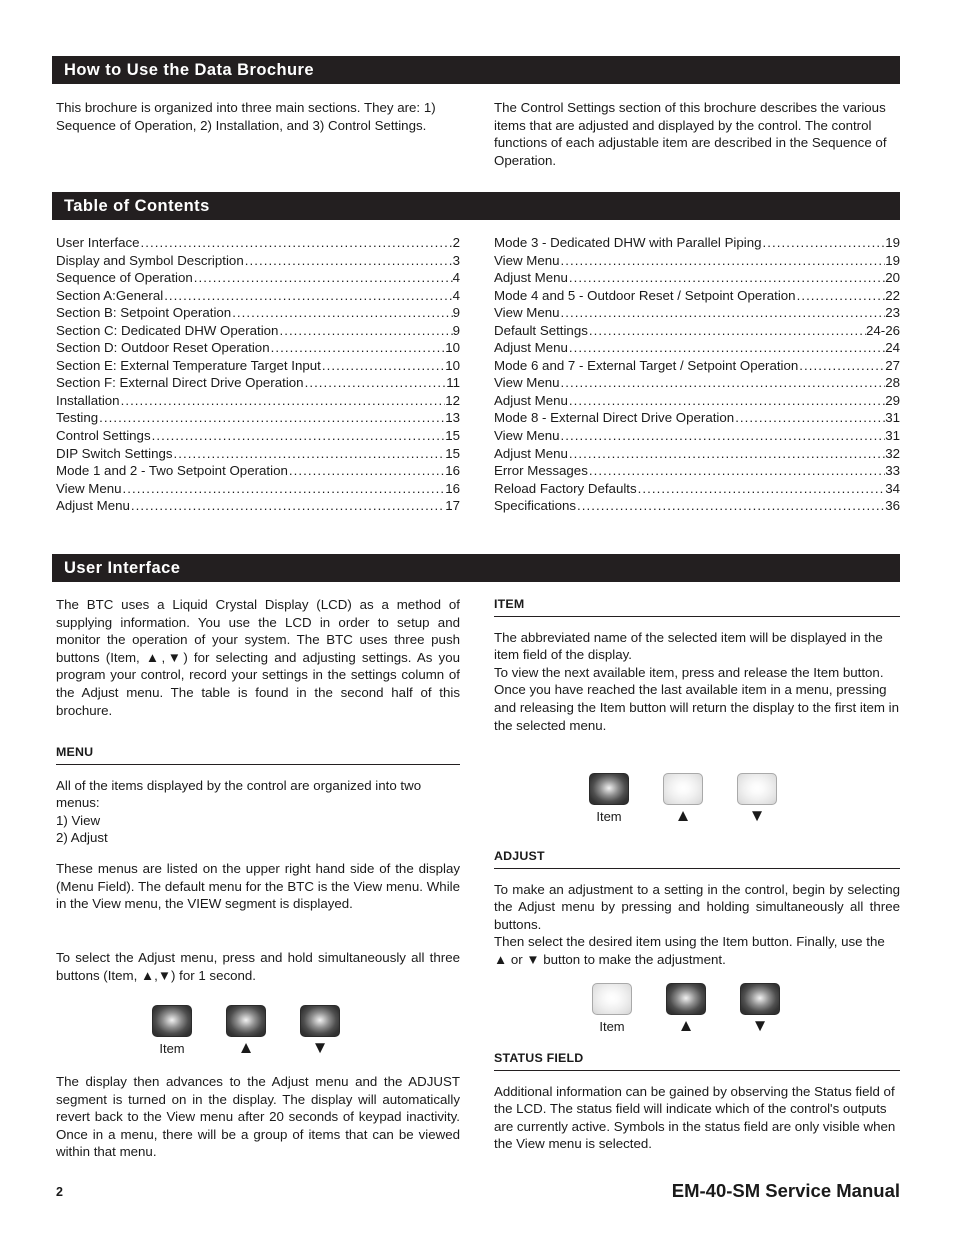 This screenshot has width=954, height=1235. Describe the element at coordinates (760, 1025) in the screenshot. I see `down-arrow-icon: ▼` at that location.